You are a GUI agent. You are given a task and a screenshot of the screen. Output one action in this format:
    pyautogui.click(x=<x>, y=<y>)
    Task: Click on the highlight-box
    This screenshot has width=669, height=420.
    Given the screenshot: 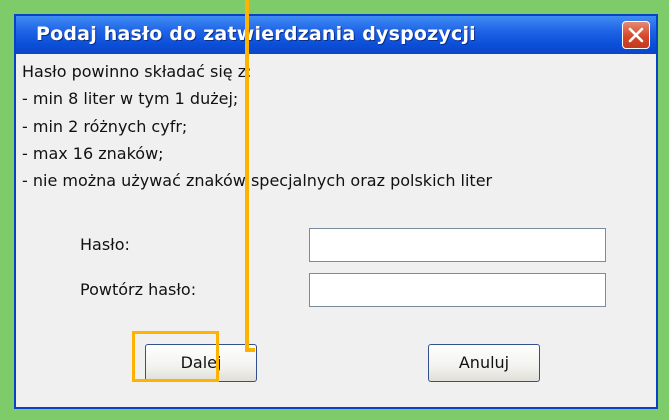 What is the action you would take?
    pyautogui.click(x=175, y=356)
    